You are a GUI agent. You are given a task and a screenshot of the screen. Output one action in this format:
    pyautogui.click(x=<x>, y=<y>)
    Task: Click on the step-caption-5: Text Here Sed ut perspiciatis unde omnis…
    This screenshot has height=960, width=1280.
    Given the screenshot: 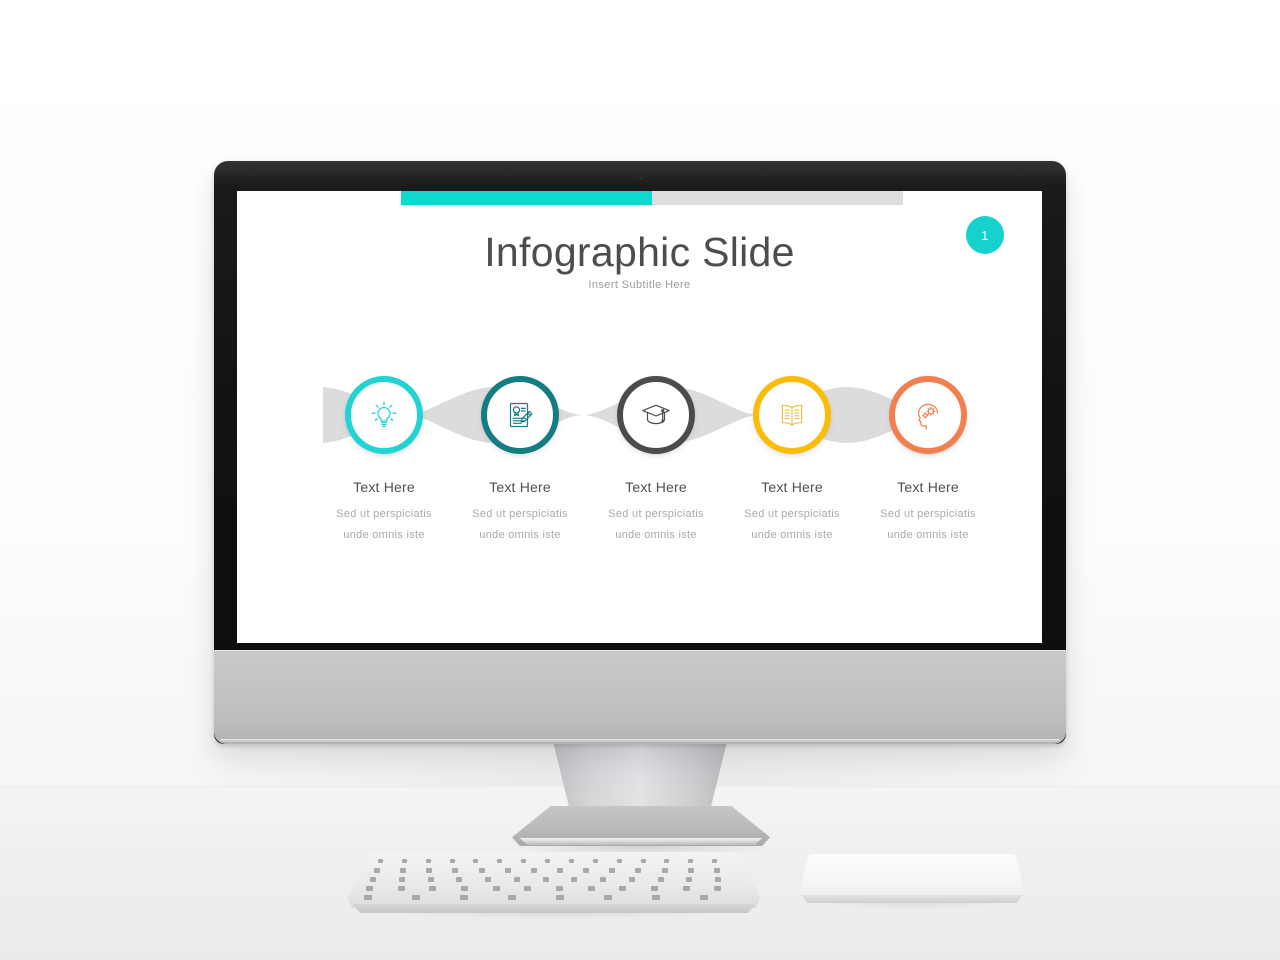 What is the action you would take?
    pyautogui.click(x=928, y=513)
    